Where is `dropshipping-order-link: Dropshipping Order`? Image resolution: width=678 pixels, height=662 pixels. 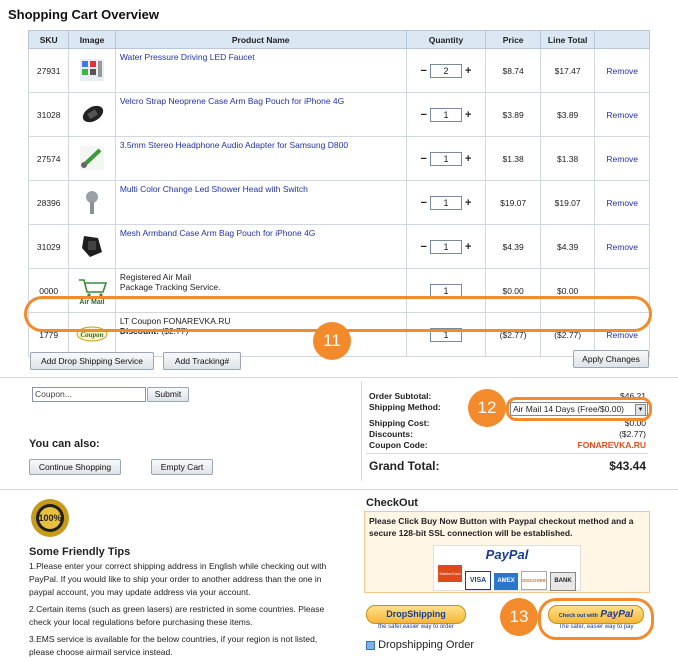 dropshipping-order-link: Dropshipping Order is located at coordinates (420, 645).